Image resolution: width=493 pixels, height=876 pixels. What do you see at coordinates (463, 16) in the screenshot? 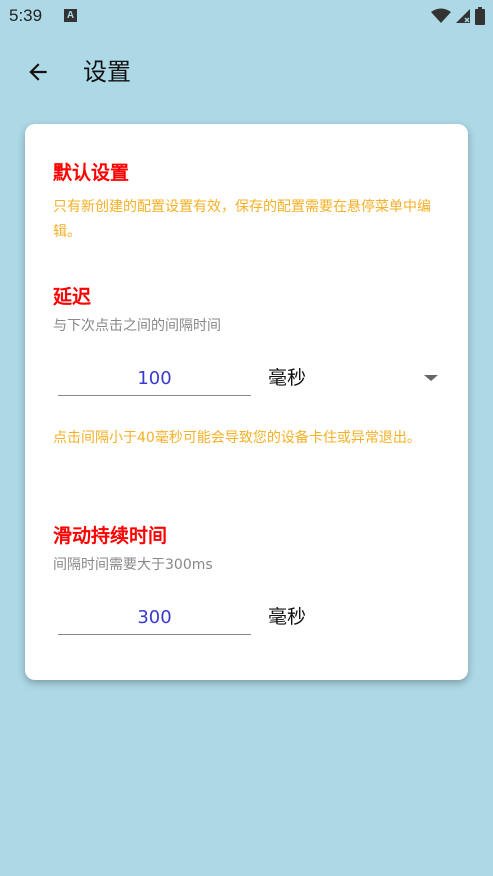
I see `signal-icon` at bounding box center [463, 16].